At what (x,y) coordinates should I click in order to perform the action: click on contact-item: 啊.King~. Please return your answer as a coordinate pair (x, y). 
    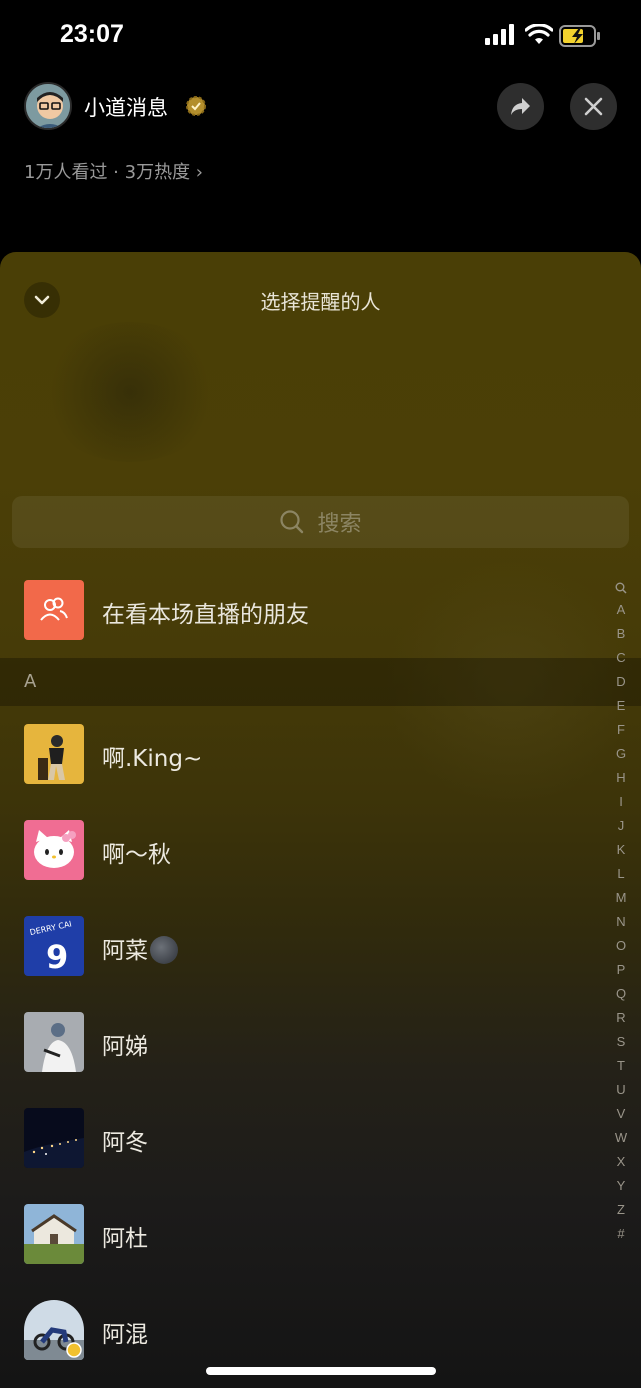
    Looking at the image, I should click on (300, 754).